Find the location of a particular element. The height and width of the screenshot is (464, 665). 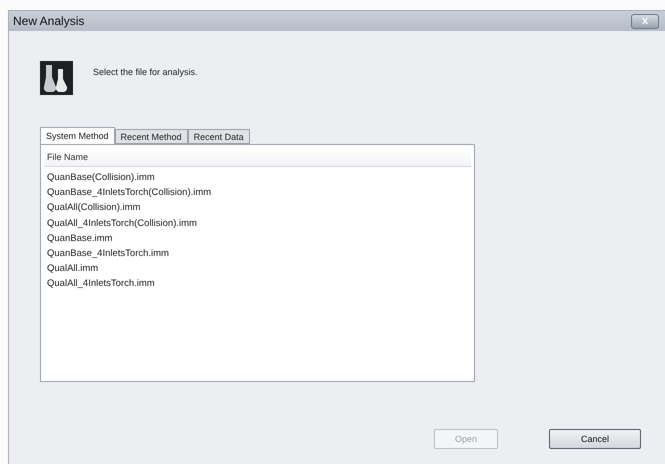

file-item: QuanBase_4InletsTorch.imm is located at coordinates (257, 254).